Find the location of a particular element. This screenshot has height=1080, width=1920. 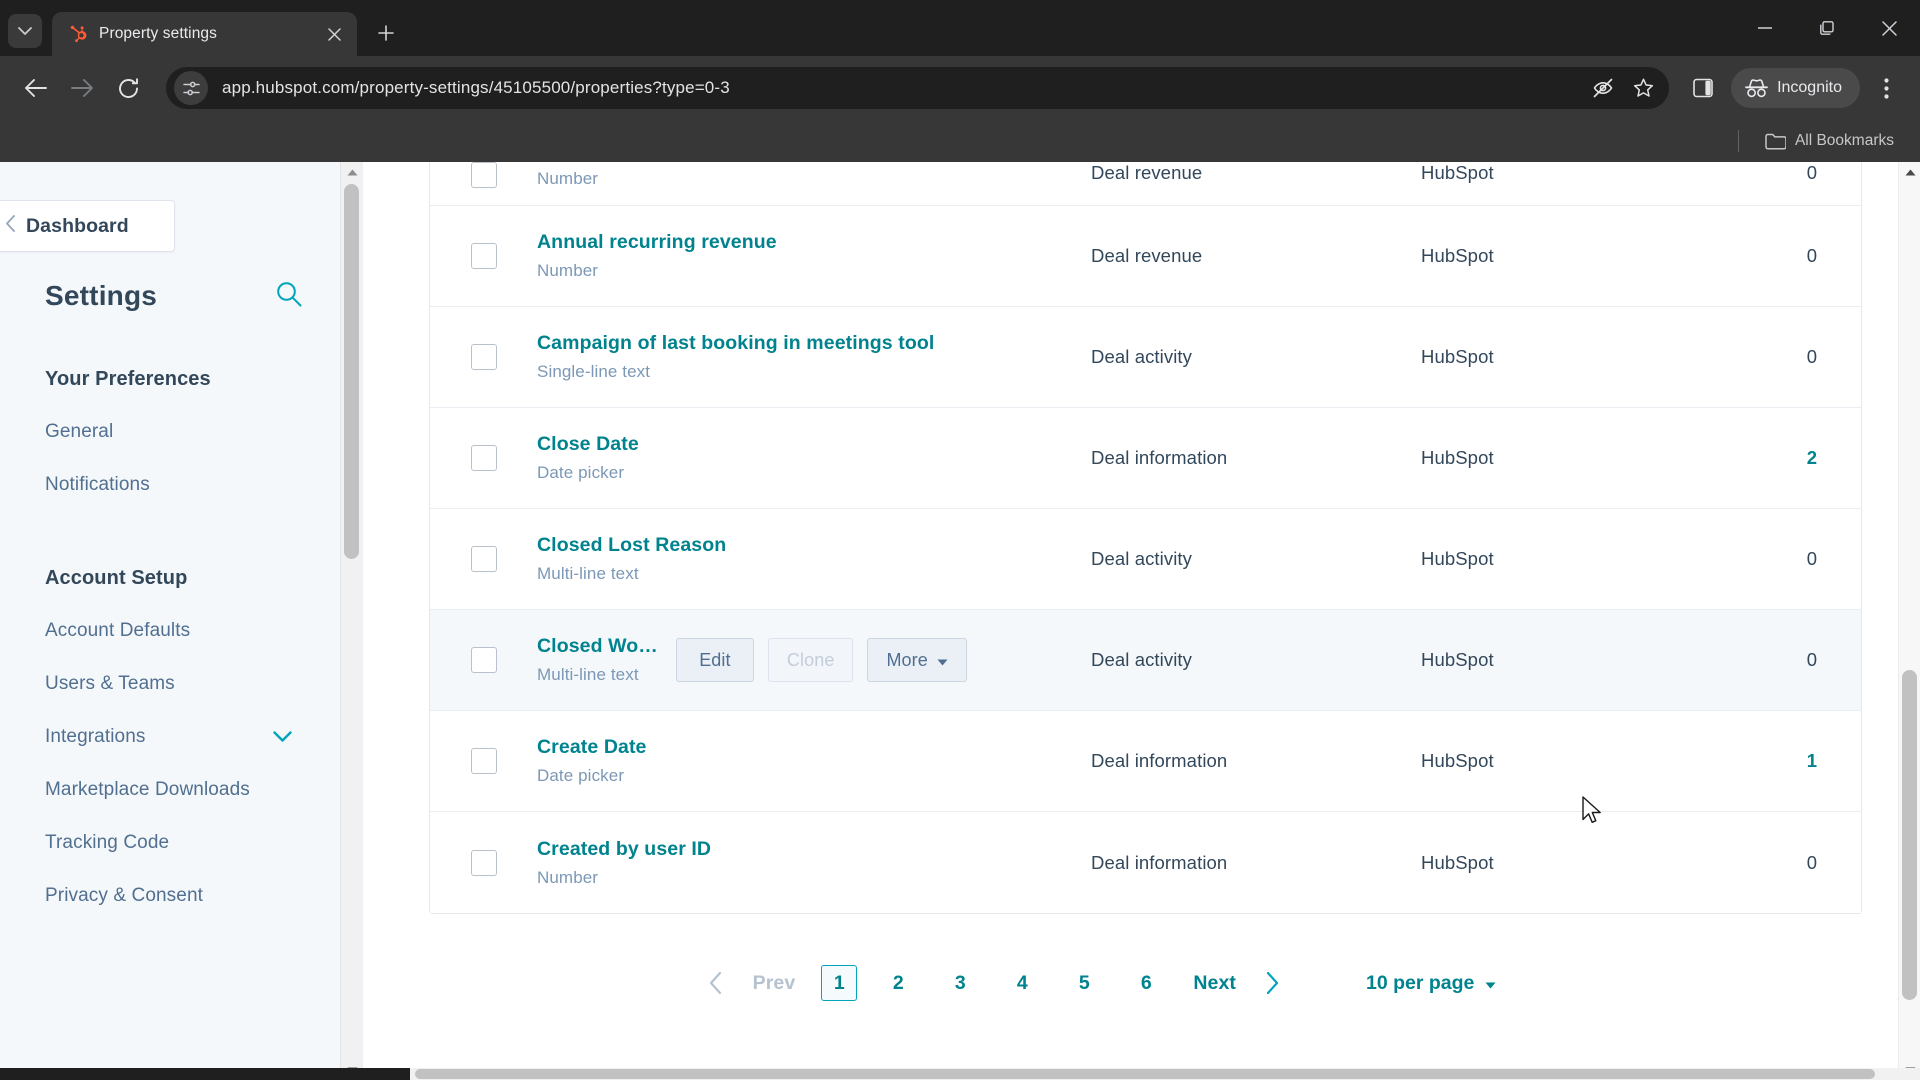

reload-button is located at coordinates (128, 88).